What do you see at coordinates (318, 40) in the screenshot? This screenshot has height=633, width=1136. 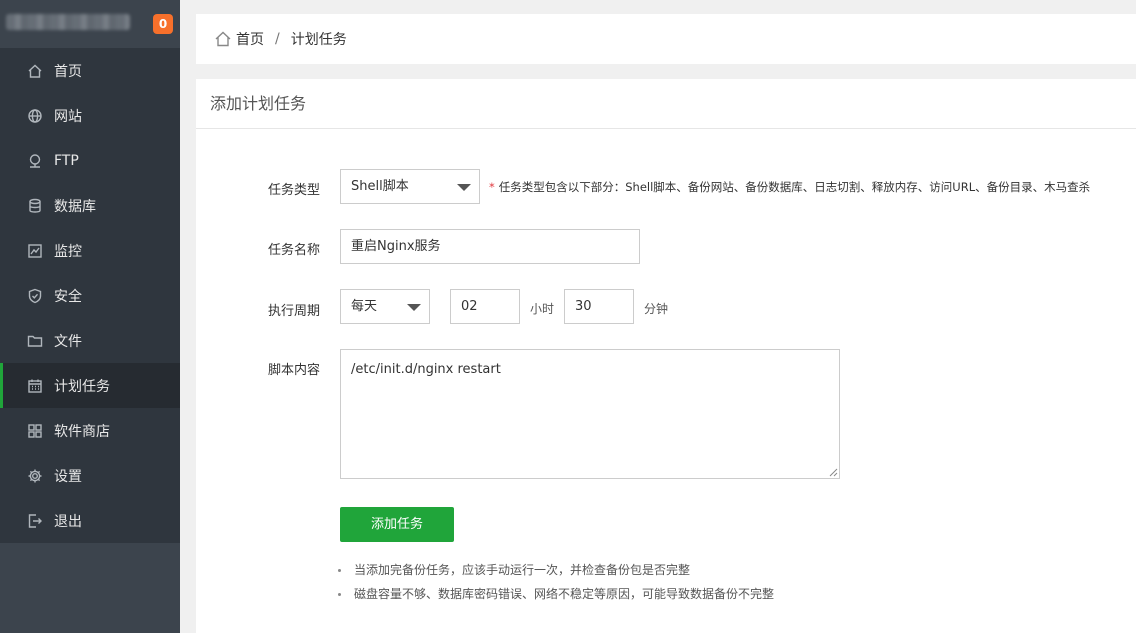 I see `breadcrumb-current: 计划任务` at bounding box center [318, 40].